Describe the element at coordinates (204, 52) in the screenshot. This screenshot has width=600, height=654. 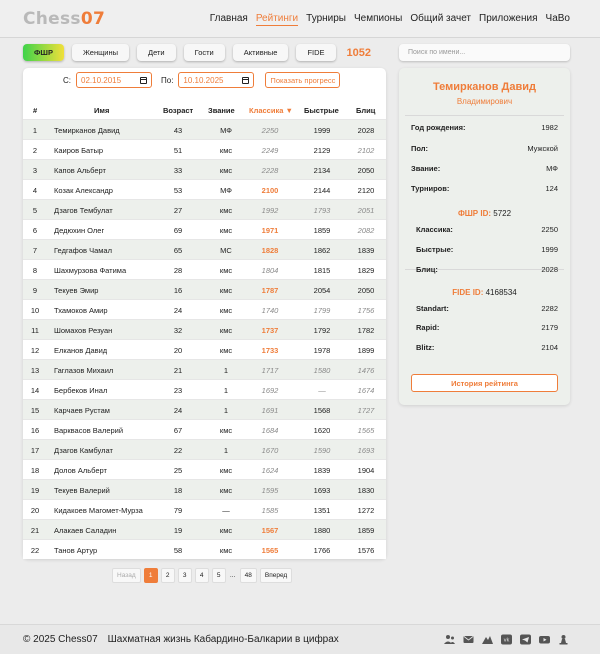
I see `filter-button: Гости` at that location.